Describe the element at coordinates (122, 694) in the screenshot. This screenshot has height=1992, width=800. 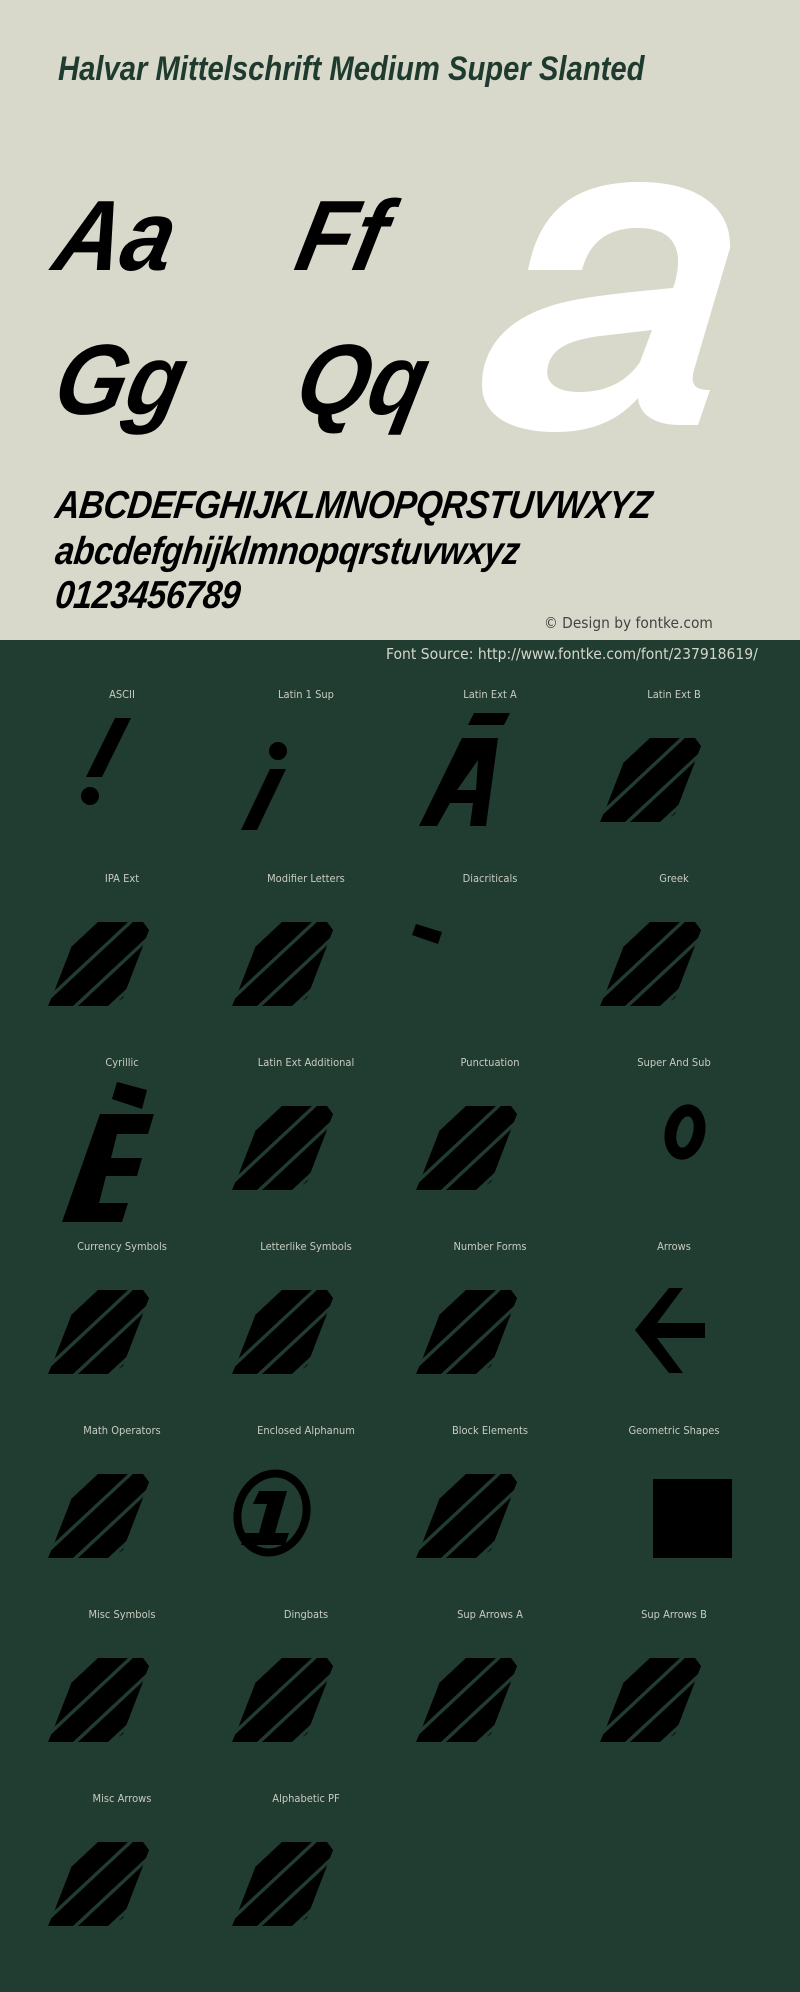
I see `block-label: ASCII` at that location.